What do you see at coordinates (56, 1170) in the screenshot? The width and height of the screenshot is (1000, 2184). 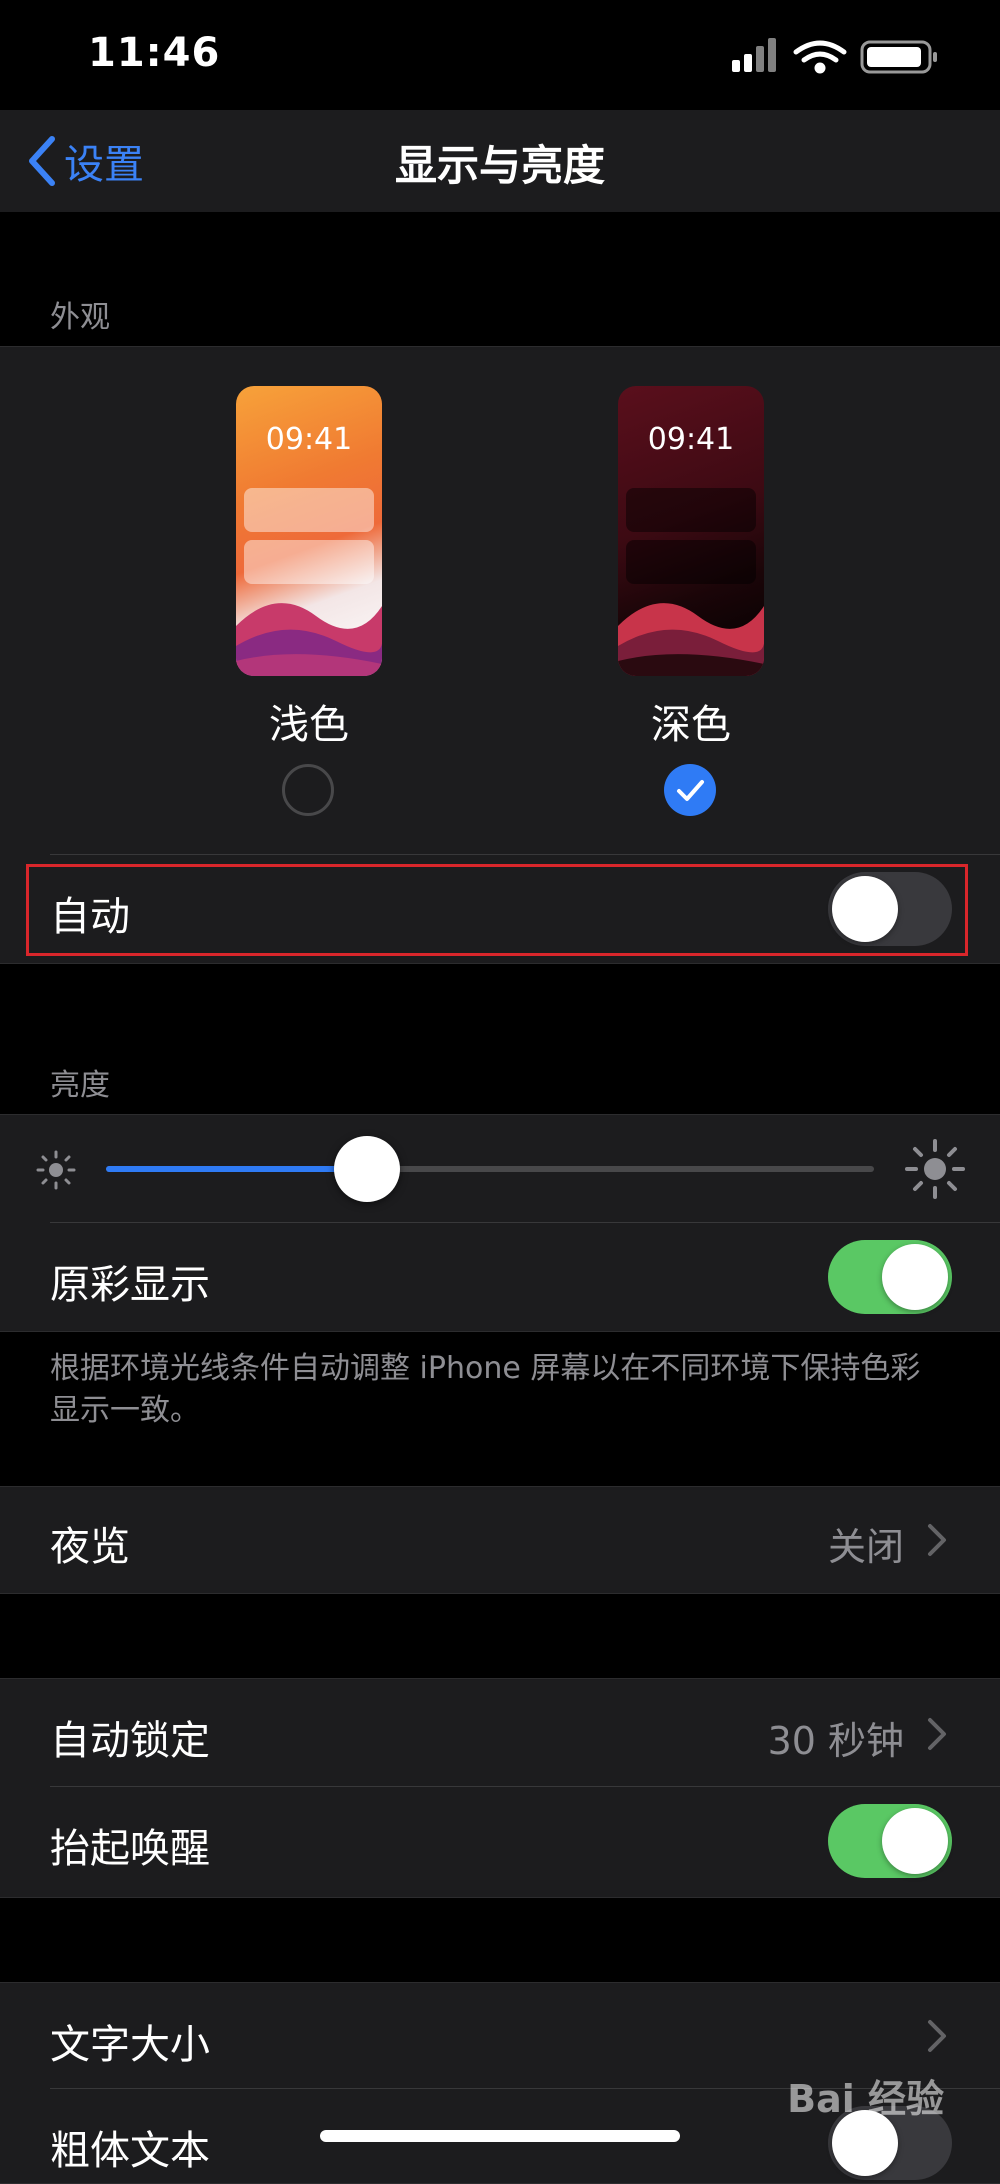 I see `sun-small-icon` at bounding box center [56, 1170].